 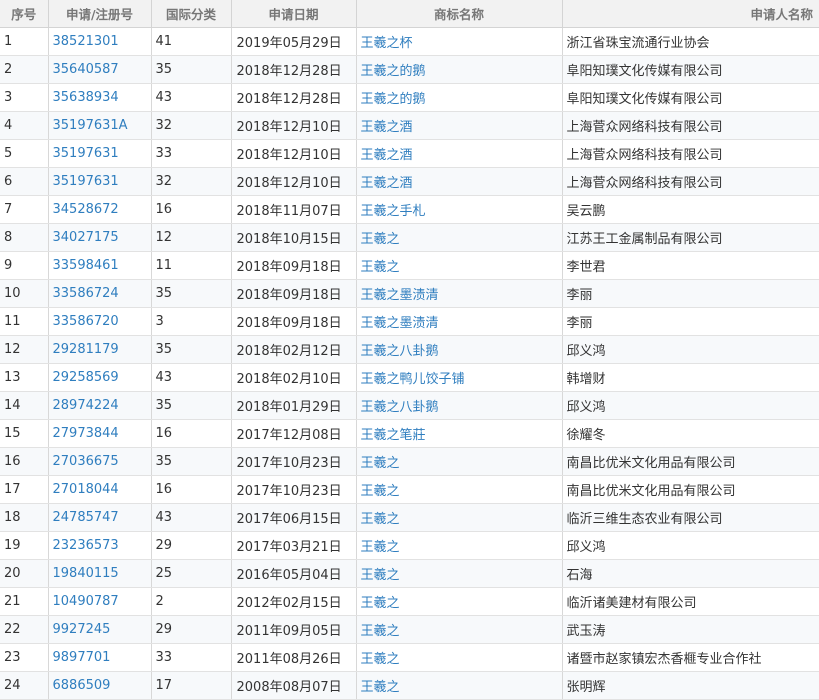 I want to click on cell-registration-number: 38521301, so click(x=100, y=41).